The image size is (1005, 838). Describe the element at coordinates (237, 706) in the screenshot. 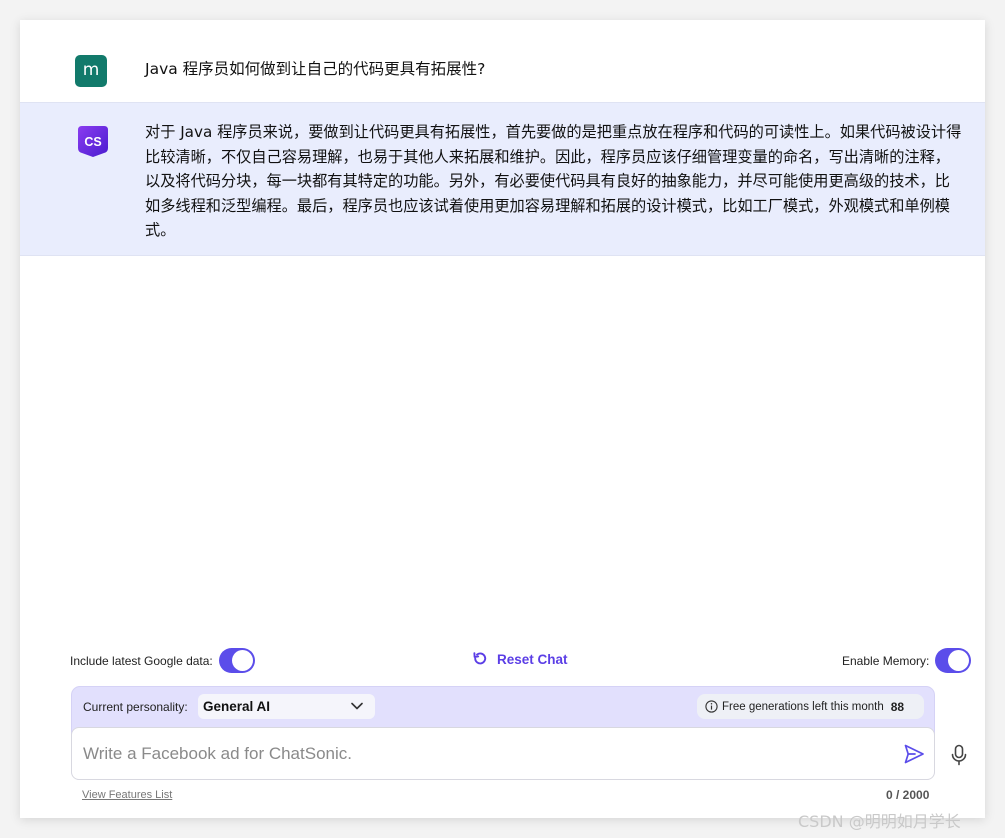

I see `personality-value: General AI` at that location.